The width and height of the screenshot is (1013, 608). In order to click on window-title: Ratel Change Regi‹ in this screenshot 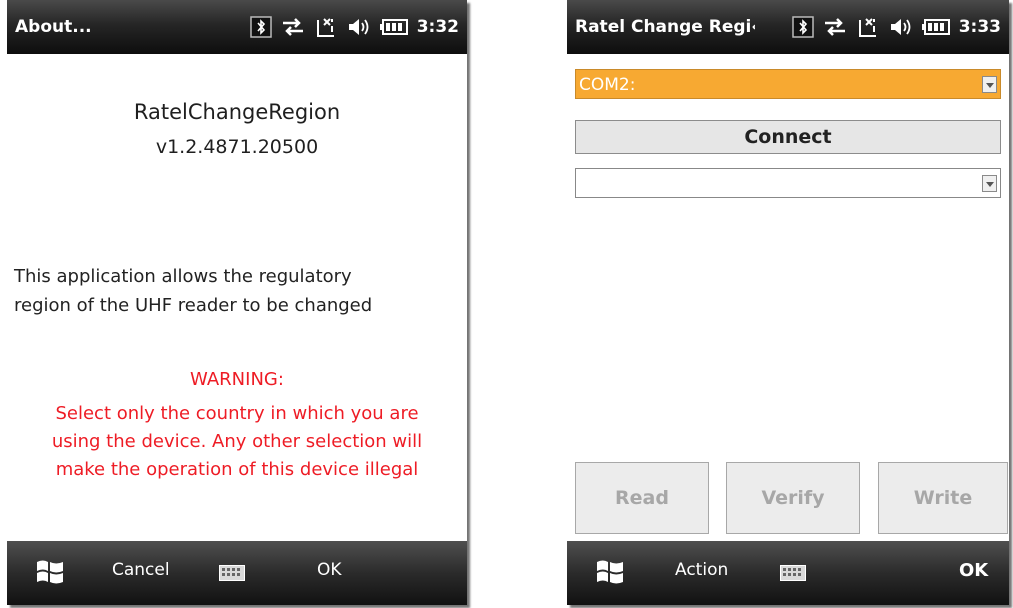, I will do `click(665, 27)`.